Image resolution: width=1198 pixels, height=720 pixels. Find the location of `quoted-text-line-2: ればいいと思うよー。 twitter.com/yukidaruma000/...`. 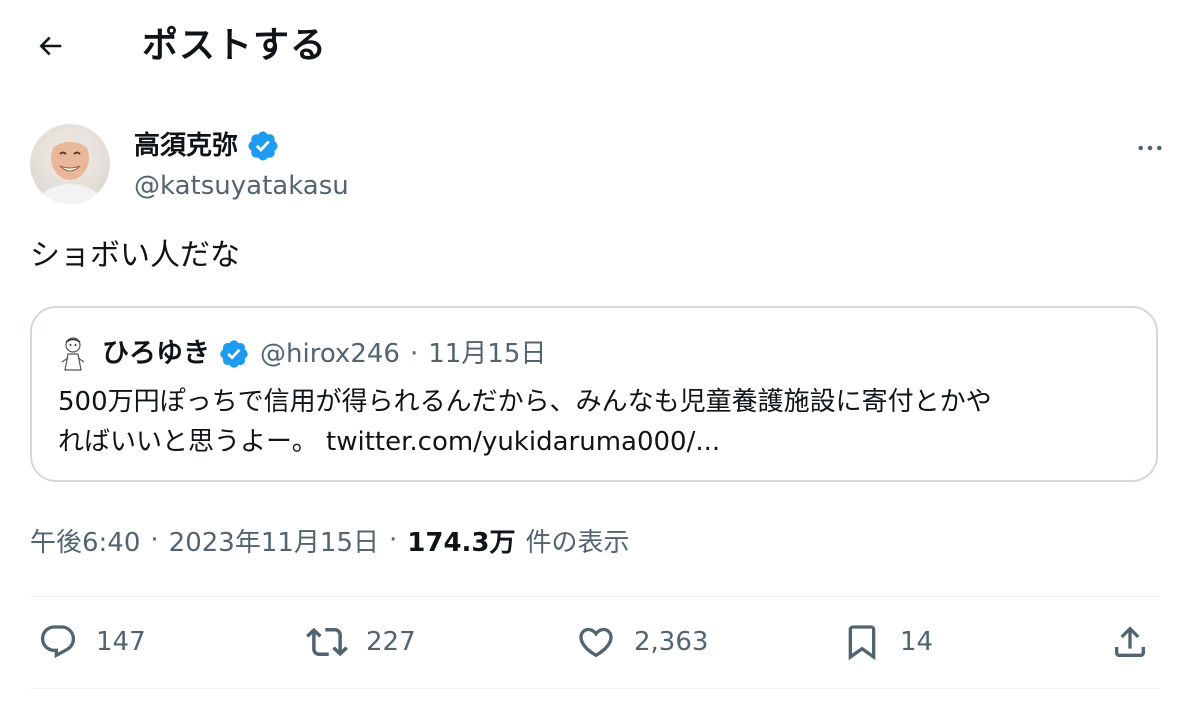

quoted-text-line-2: ればいいと思うよー。 twitter.com/yukidaruma000/... is located at coordinates (598, 442).